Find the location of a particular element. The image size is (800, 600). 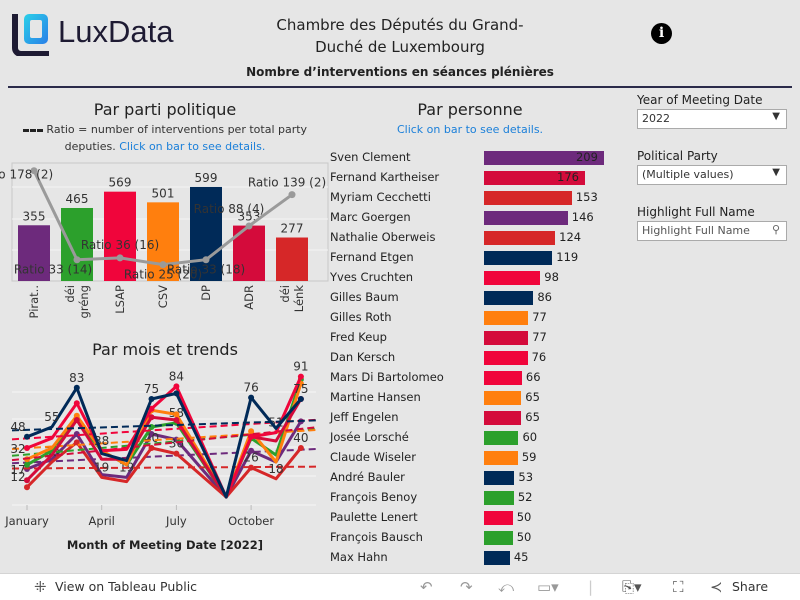

dash-legend-icon is located at coordinates (32, 130).